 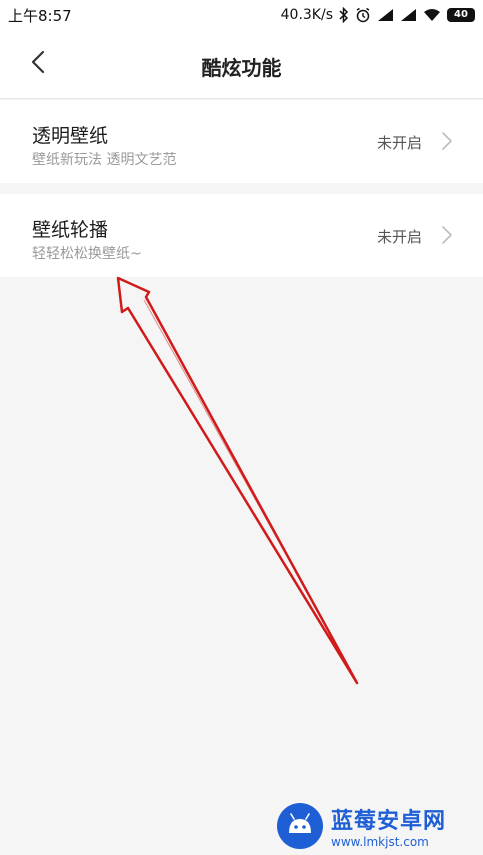 I want to click on header: 酷炫功能, so click(x=241, y=64).